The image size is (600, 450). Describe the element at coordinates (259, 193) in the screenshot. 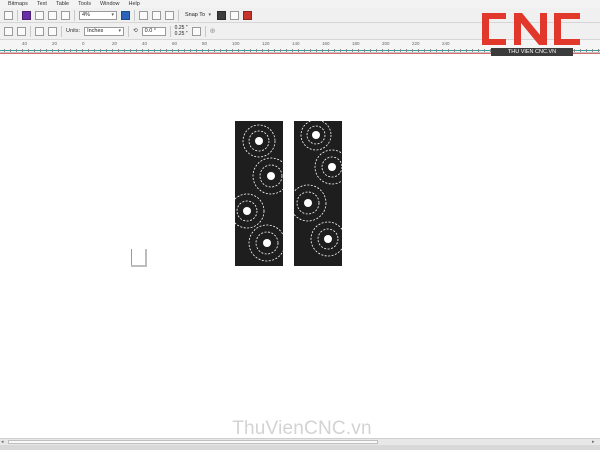

I see `cnc-panel-left` at that location.